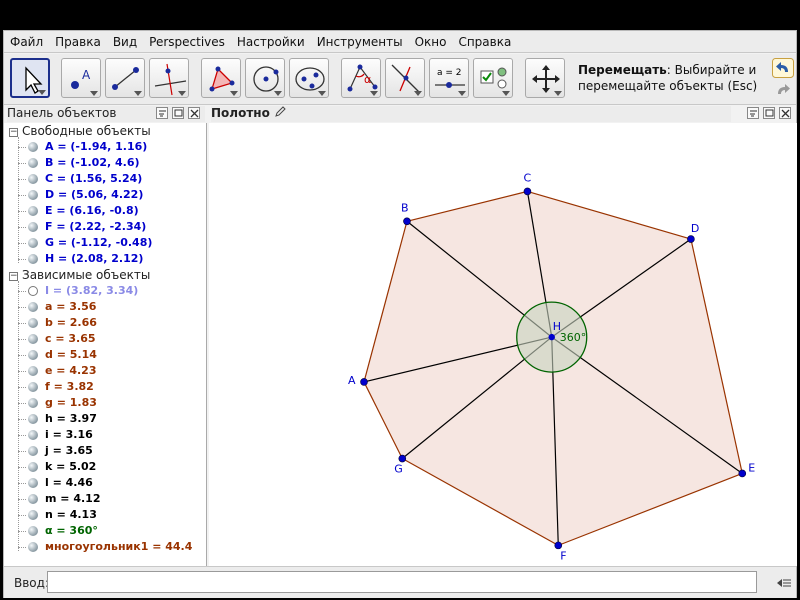  What do you see at coordinates (71, 322) in the screenshot?
I see `algebra-object-item: b = 2.66` at bounding box center [71, 322].